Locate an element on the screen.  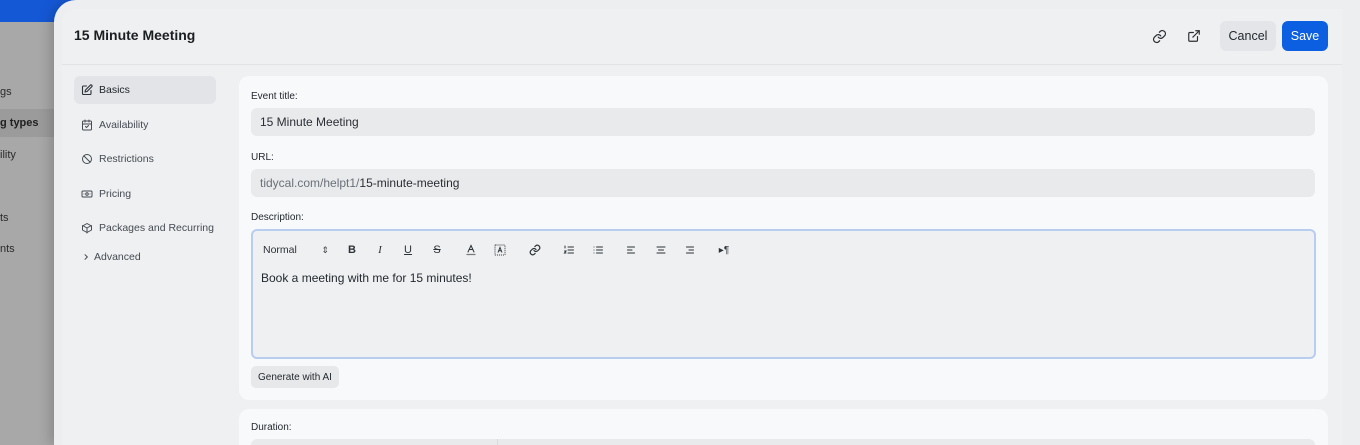
menu-item-label: Availability is located at coordinates (124, 124).